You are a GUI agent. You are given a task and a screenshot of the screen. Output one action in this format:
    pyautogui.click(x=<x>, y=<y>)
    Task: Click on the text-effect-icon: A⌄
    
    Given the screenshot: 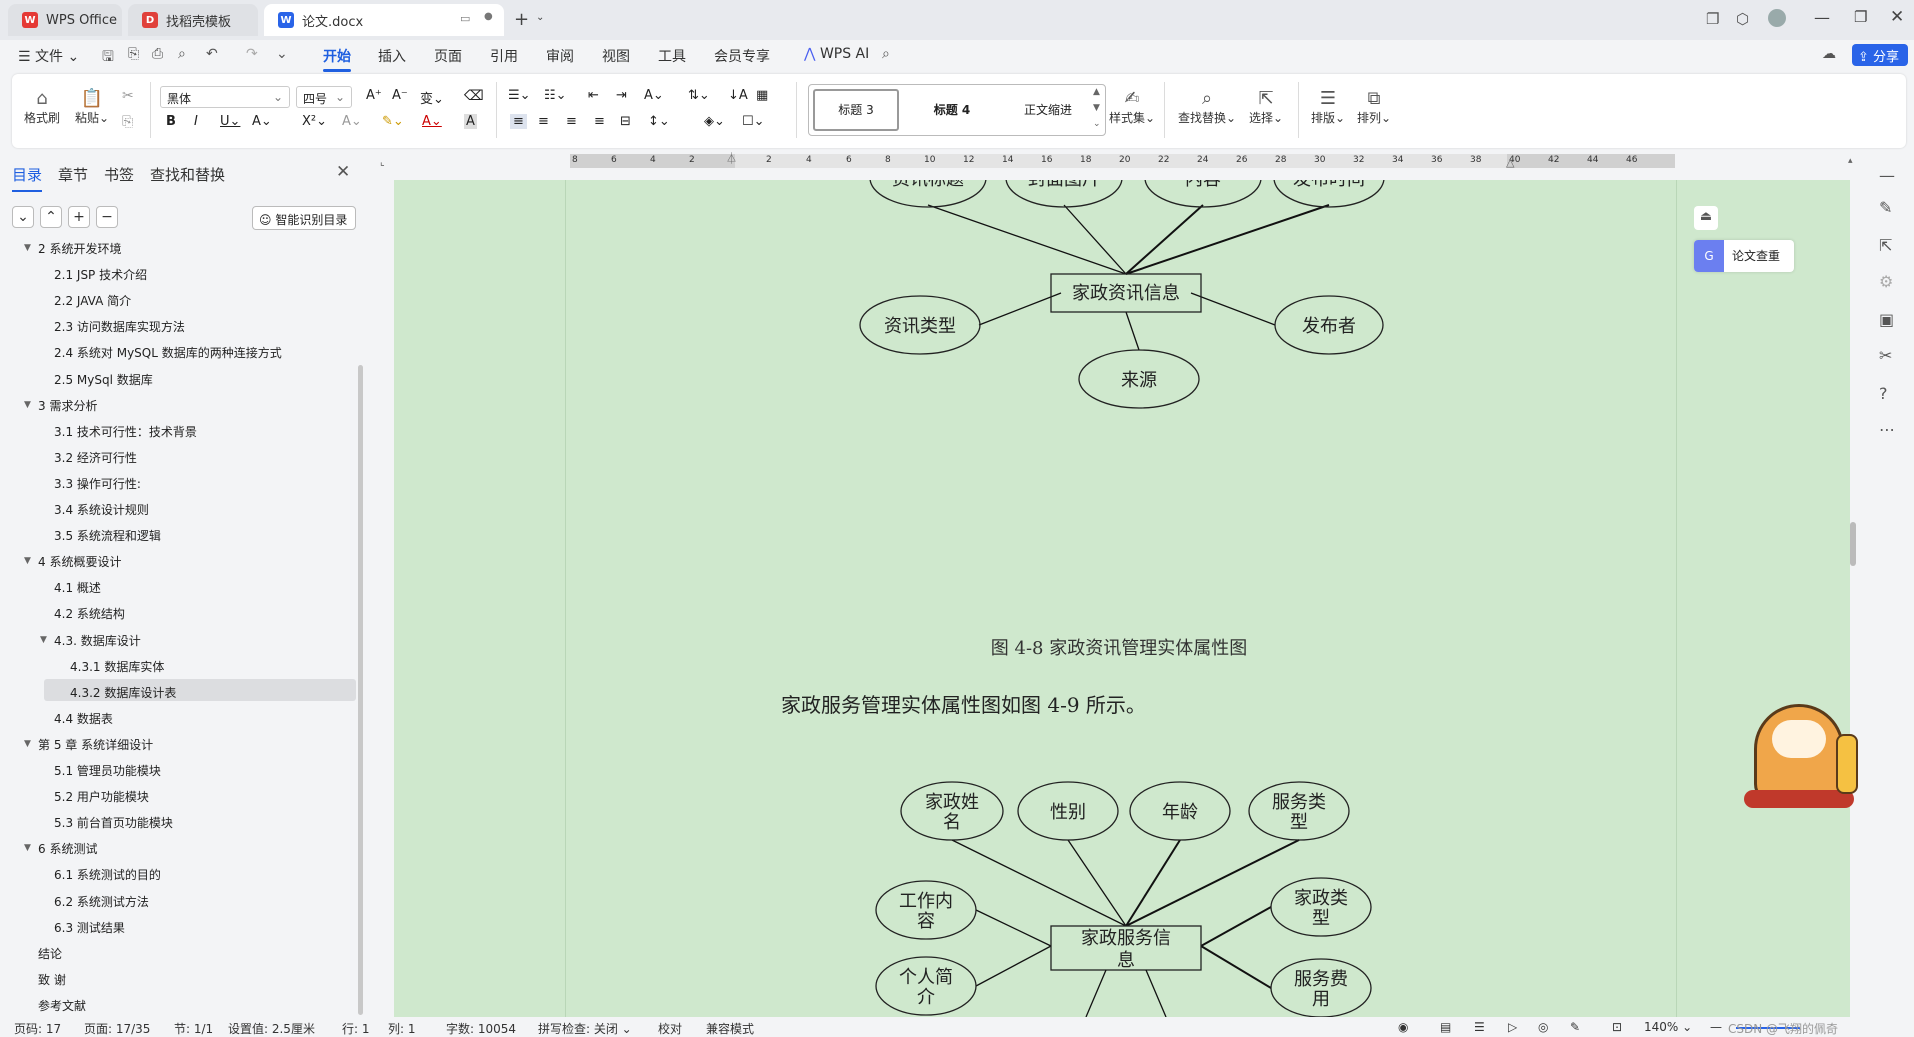 What is the action you would take?
    pyautogui.click(x=352, y=121)
    